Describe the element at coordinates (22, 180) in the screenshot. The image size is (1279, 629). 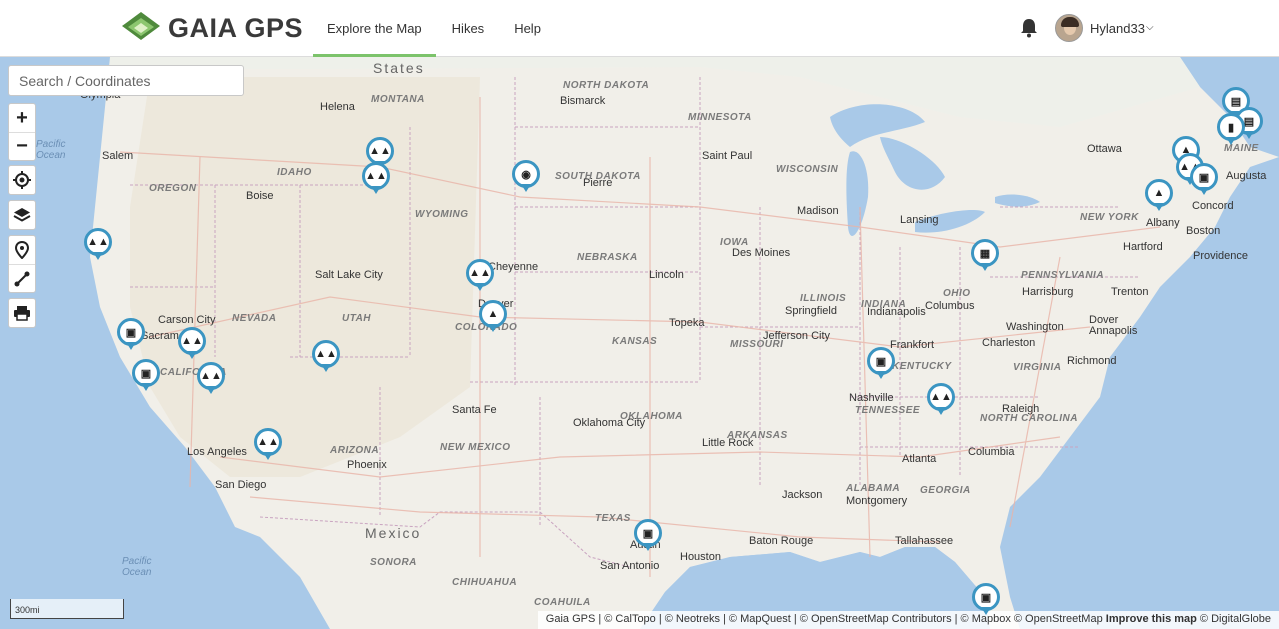
I see `locate-button` at that location.